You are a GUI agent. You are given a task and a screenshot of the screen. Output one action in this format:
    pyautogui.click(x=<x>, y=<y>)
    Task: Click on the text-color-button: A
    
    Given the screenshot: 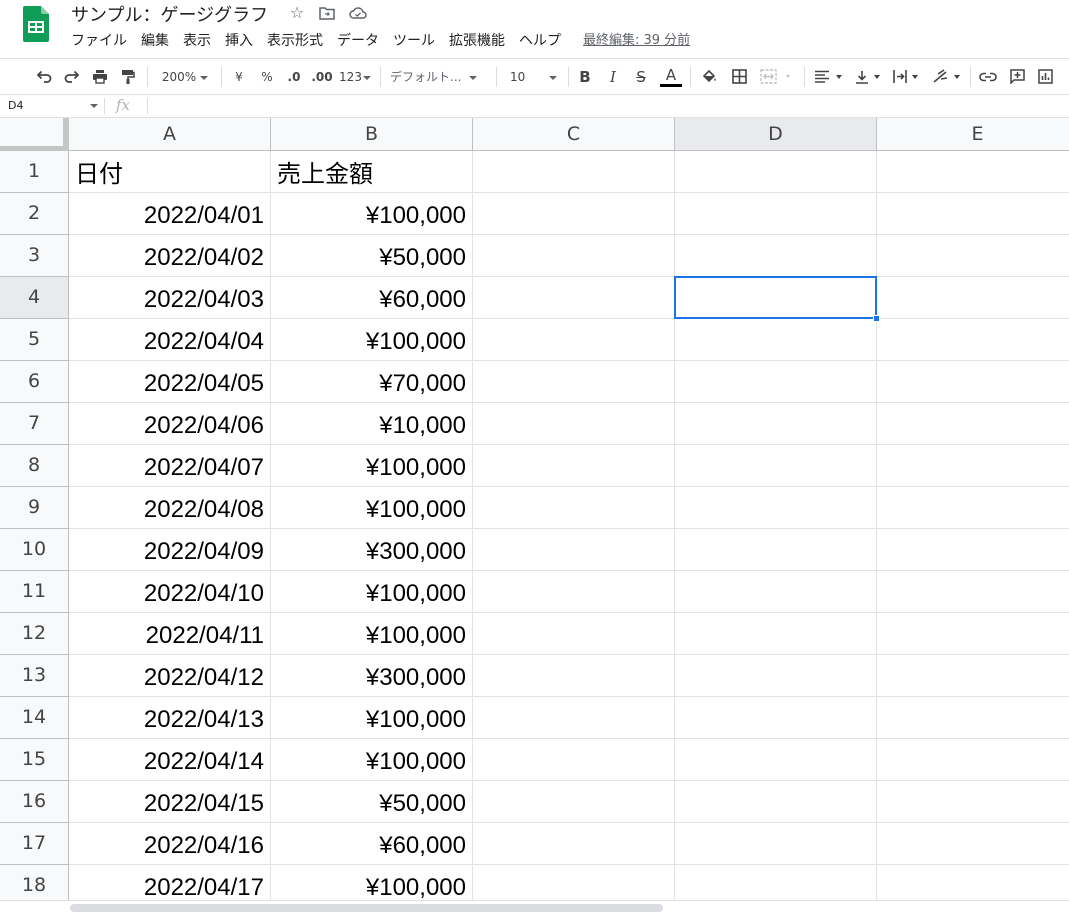 What is the action you would take?
    pyautogui.click(x=671, y=77)
    